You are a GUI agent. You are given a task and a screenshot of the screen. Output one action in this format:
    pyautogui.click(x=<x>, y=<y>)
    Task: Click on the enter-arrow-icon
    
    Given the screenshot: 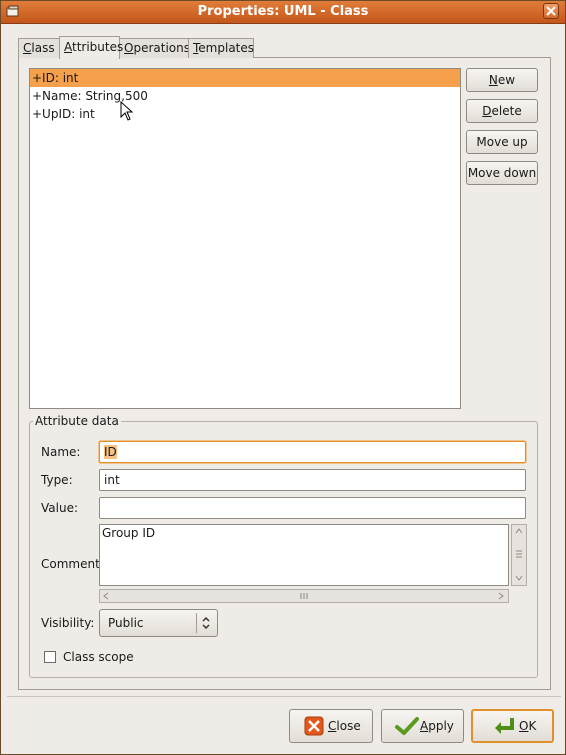 What is the action you would take?
    pyautogui.click(x=504, y=726)
    